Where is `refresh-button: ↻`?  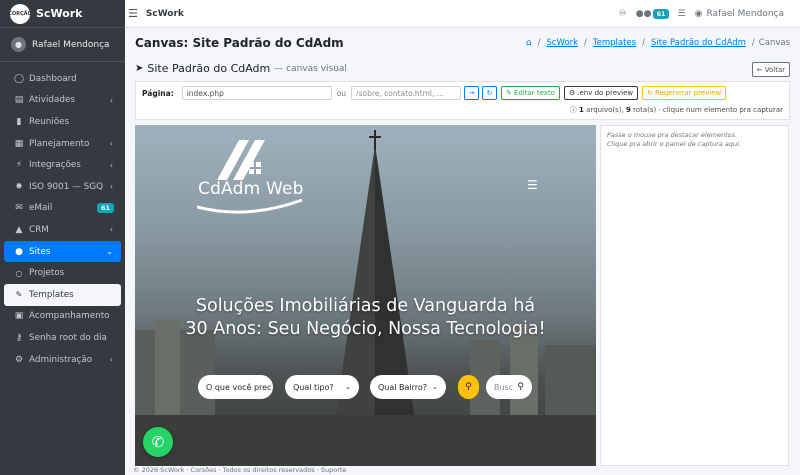
refresh-button: ↻ is located at coordinates (490, 93).